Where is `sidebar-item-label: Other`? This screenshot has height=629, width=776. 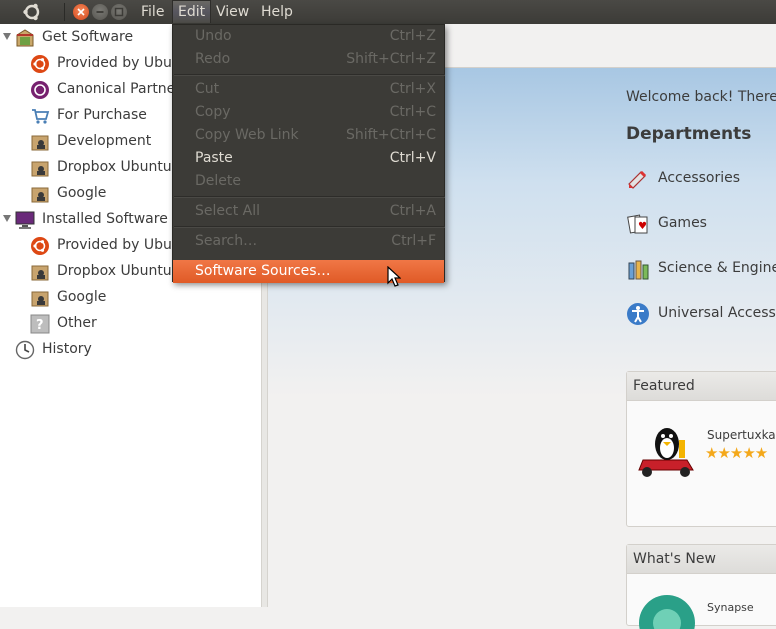
sidebar-item-label: Other is located at coordinates (77, 323).